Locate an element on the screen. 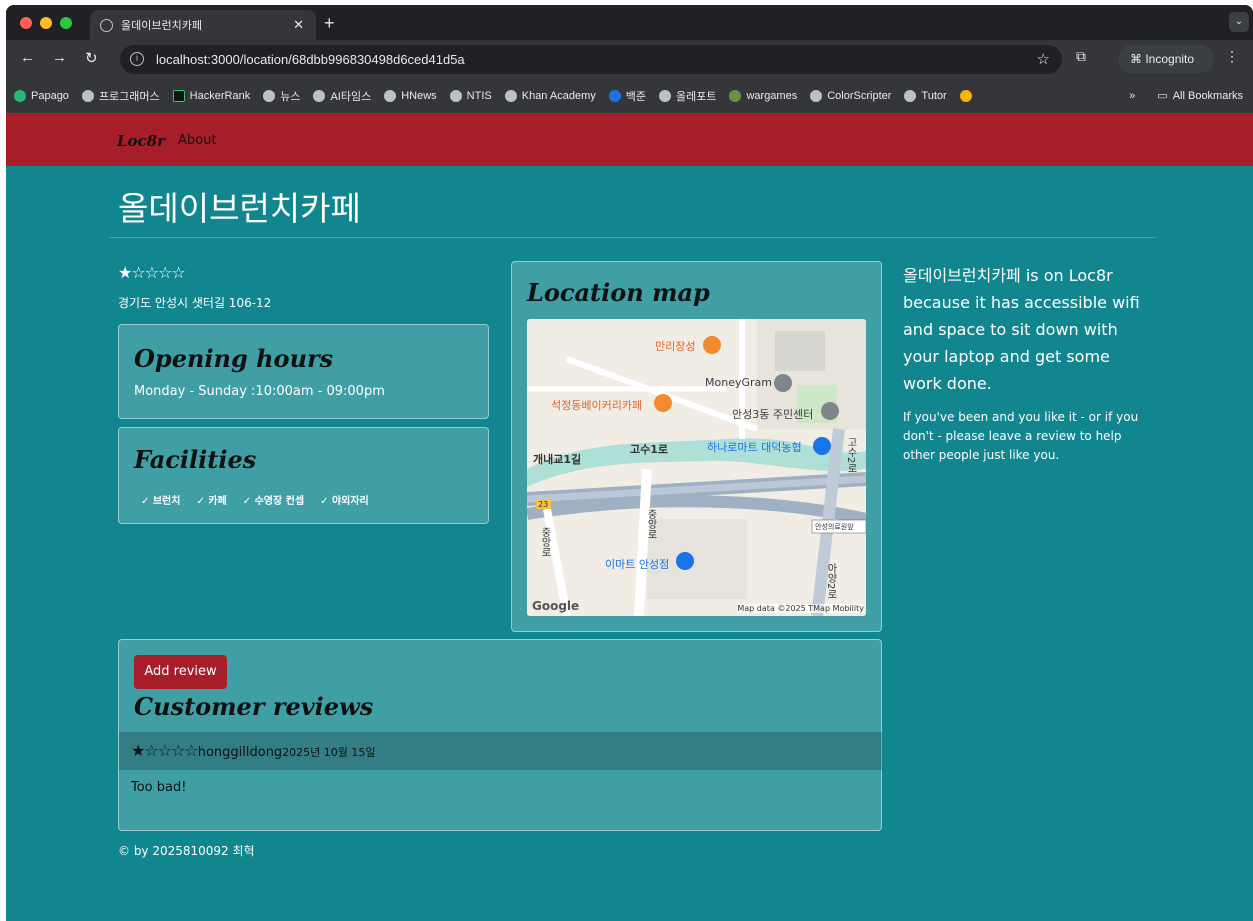  map-label-place: 석정동베이커리카페 is located at coordinates (597, 405).